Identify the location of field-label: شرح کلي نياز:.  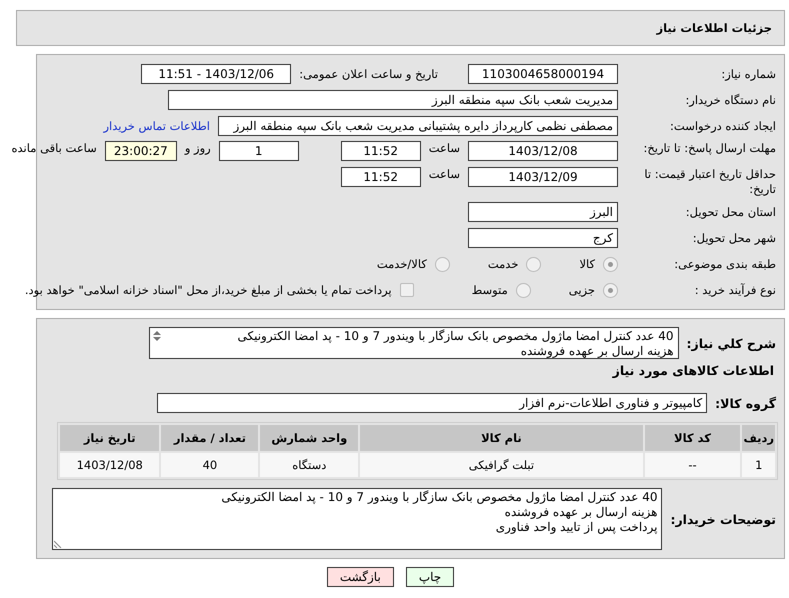
(731, 343).